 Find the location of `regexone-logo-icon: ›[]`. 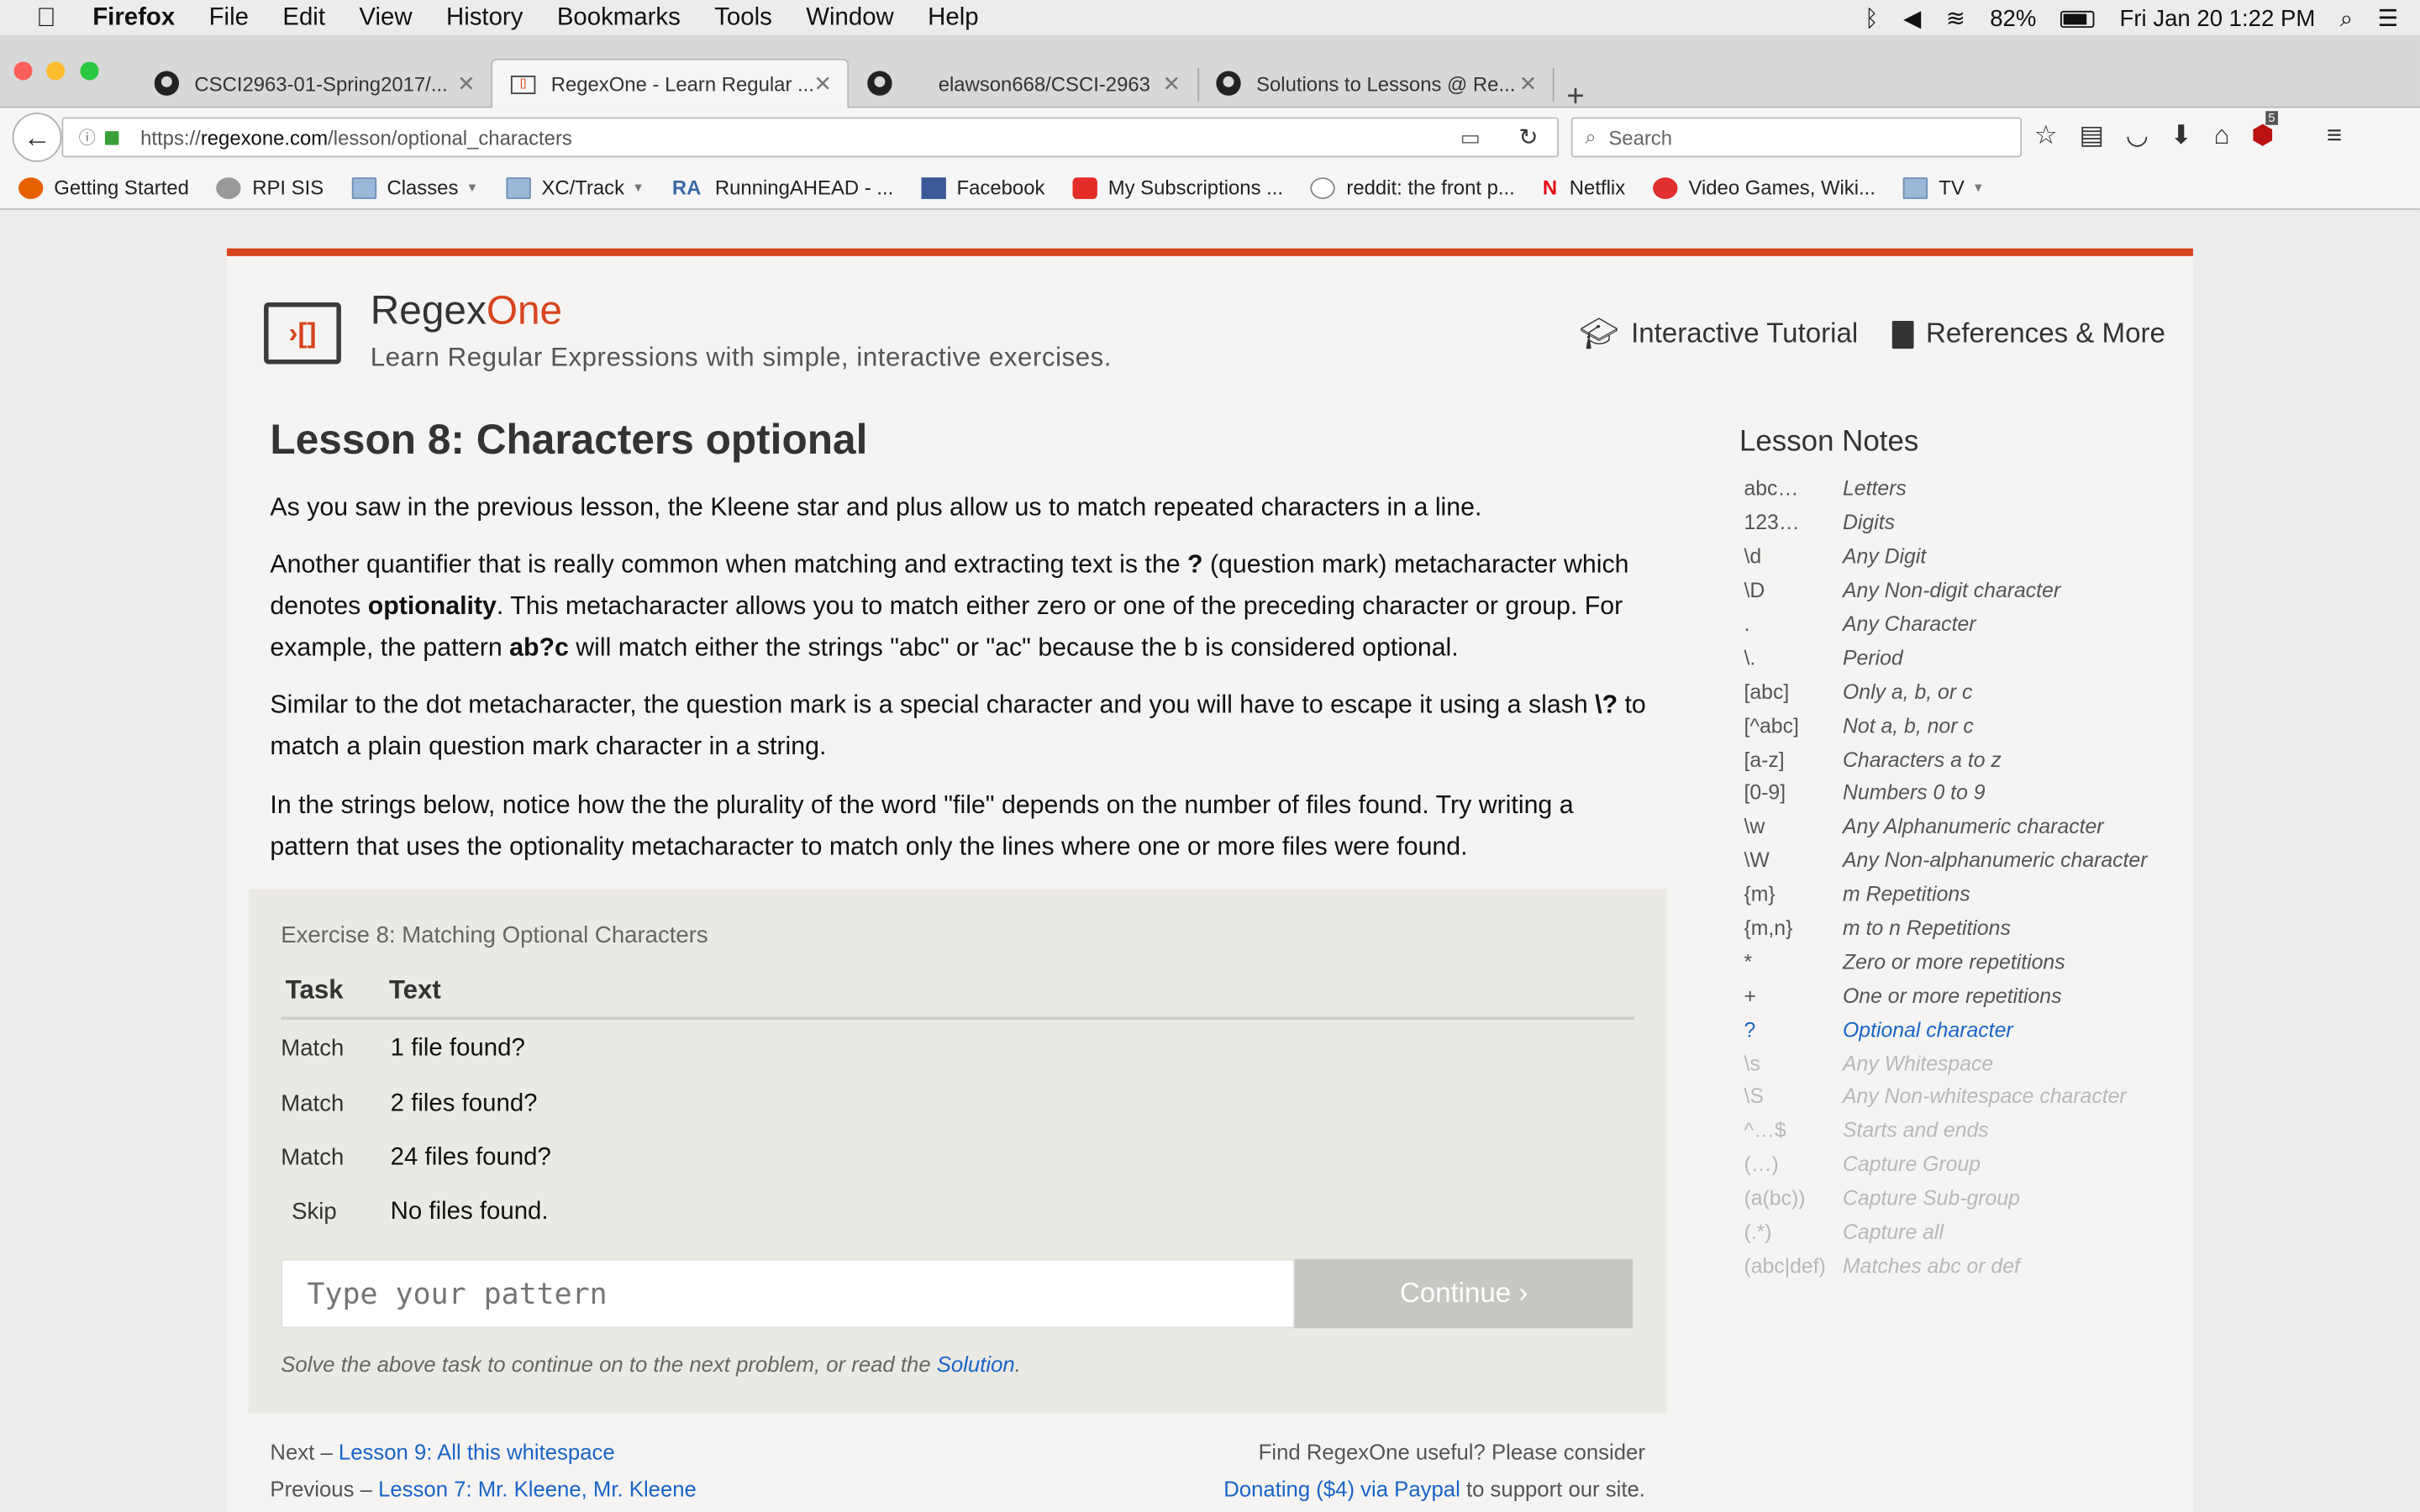

regexone-logo-icon: ›[] is located at coordinates (302, 333).